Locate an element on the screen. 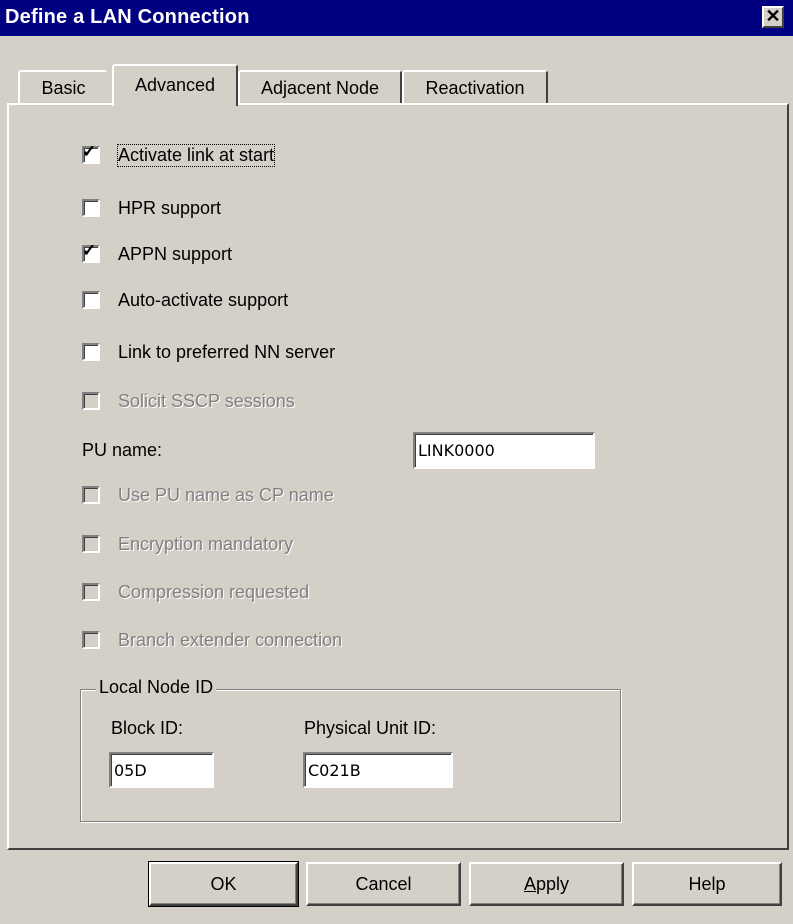 This screenshot has height=924, width=793. ok-button-label: OK is located at coordinates (223, 884).